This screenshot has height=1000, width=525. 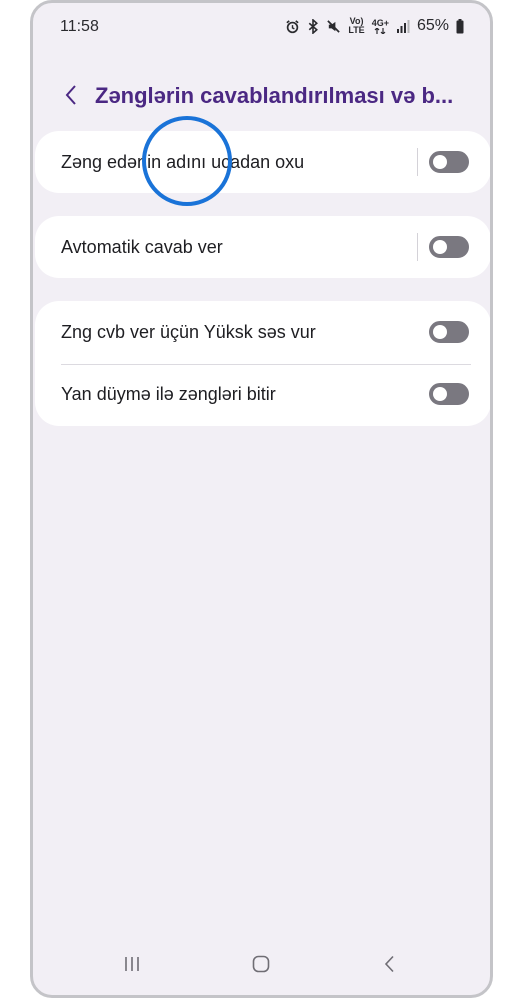 I want to click on home-icon, so click(x=261, y=964).